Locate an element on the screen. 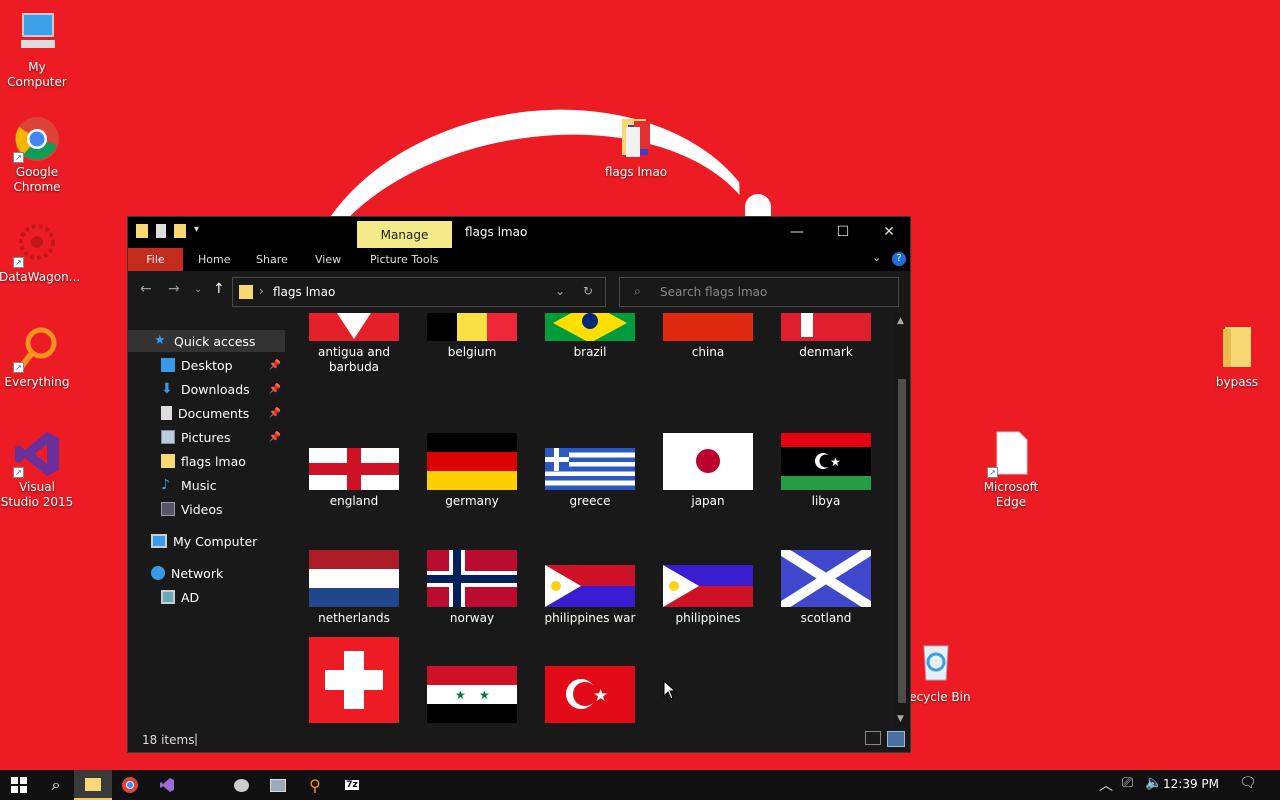  scroll-down-icon: ▼ is located at coordinates (900, 719).